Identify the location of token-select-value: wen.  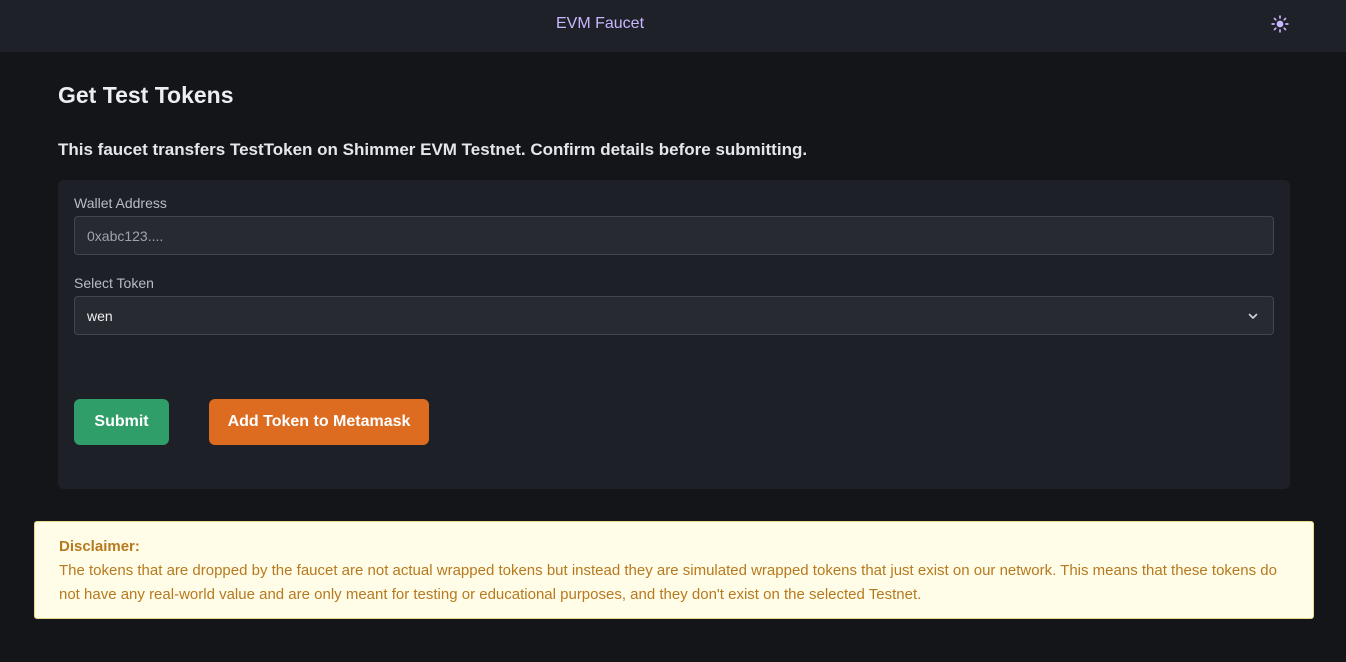
(100, 315).